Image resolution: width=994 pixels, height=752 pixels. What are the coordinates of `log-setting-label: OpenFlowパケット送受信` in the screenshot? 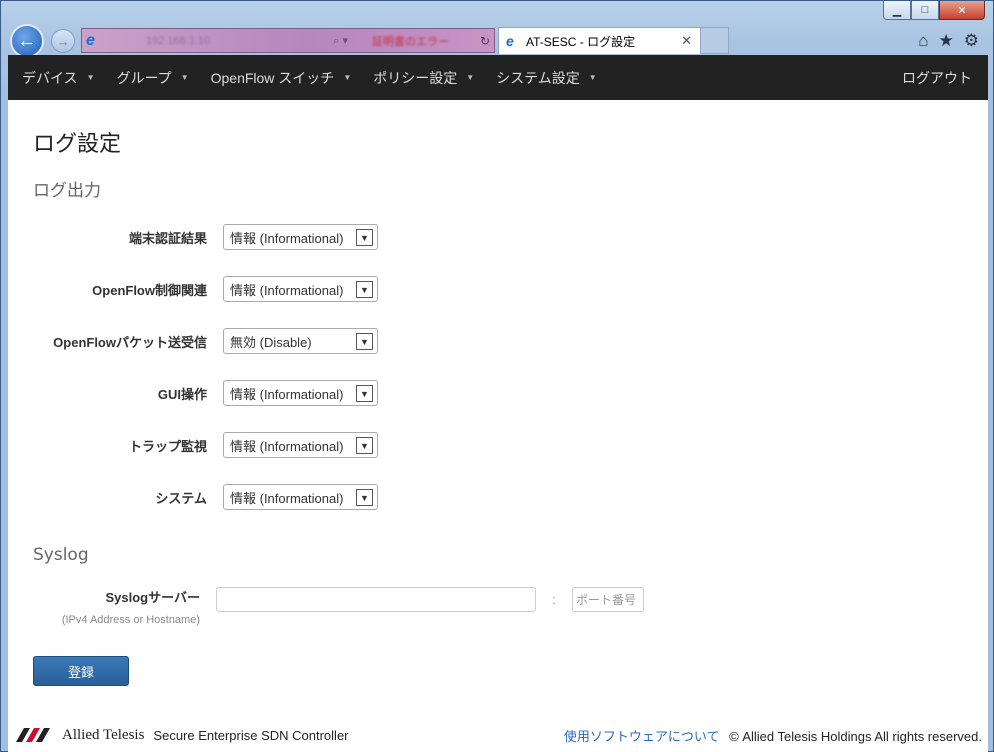 It's located at (130, 342).